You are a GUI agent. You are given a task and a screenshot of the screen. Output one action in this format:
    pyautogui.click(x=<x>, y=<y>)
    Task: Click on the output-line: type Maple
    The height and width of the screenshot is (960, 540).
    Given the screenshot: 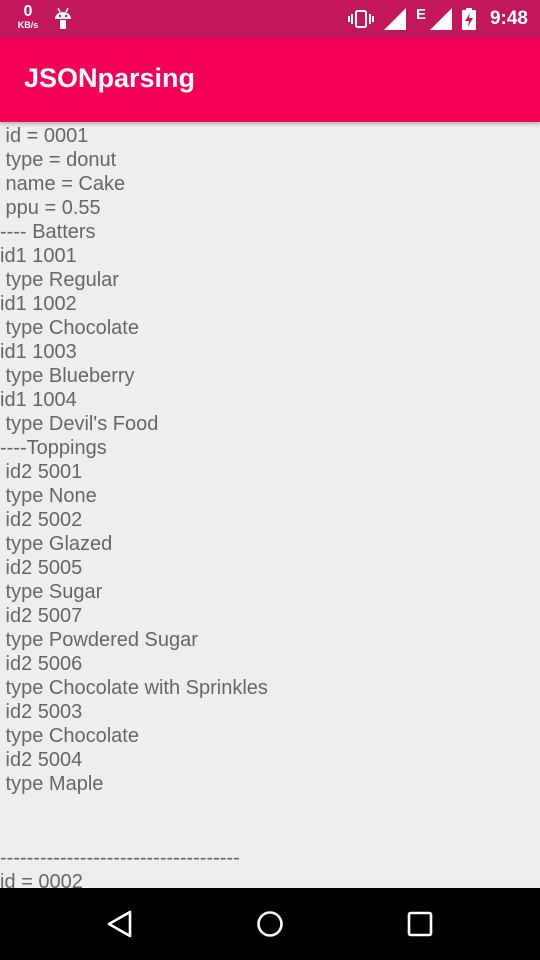 What is the action you would take?
    pyautogui.click(x=52, y=784)
    